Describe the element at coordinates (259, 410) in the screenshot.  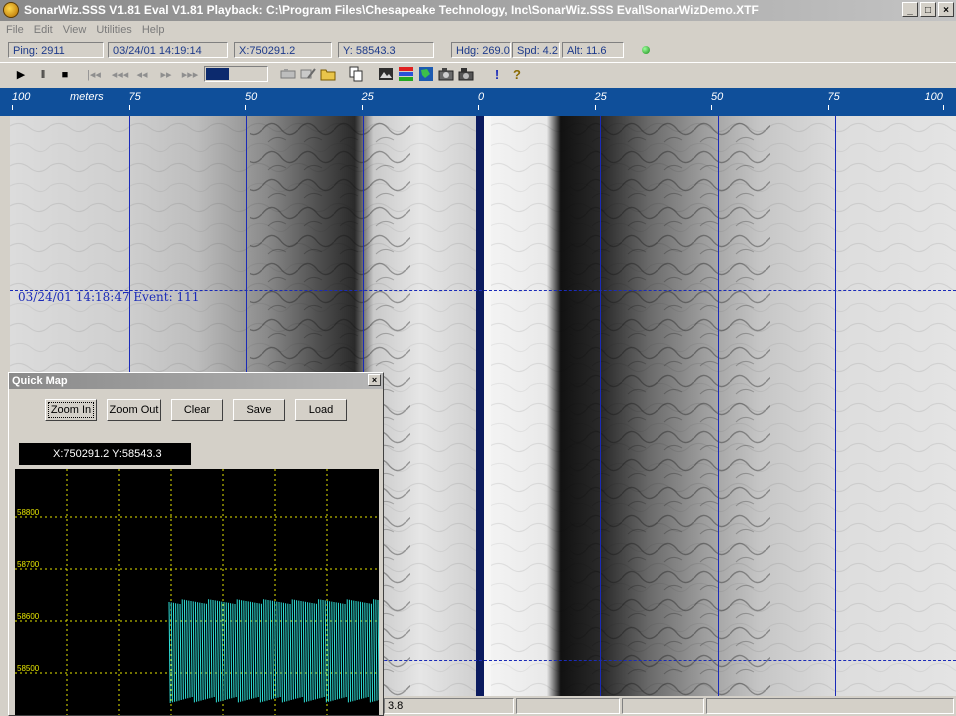
I see `save-button: Save` at that location.